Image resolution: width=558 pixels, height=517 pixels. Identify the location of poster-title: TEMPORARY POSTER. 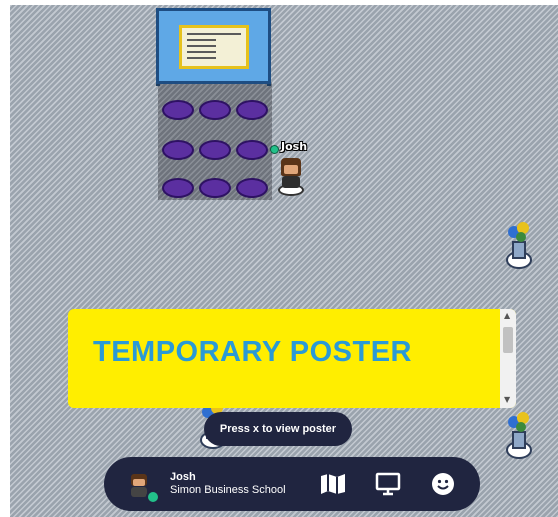
(252, 352).